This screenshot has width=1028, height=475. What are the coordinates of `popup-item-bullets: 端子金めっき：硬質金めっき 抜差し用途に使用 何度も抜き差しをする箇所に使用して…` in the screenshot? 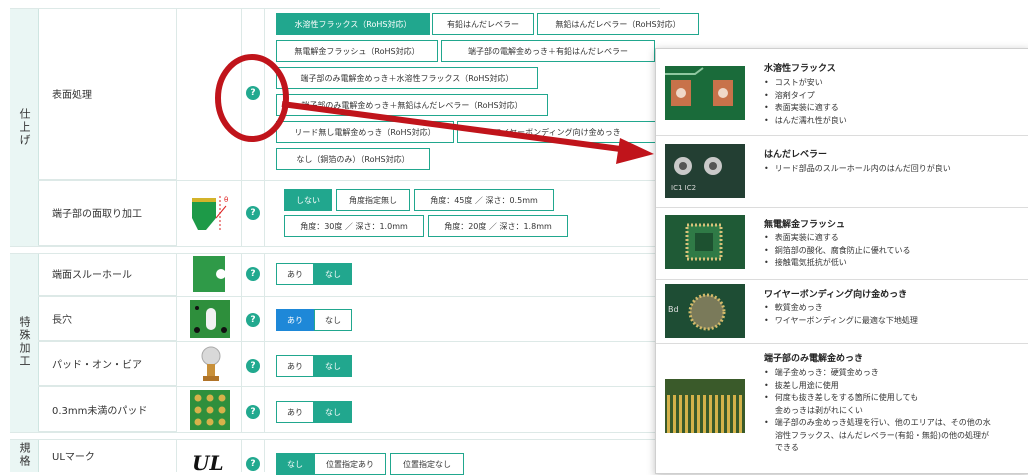 It's located at (877, 411).